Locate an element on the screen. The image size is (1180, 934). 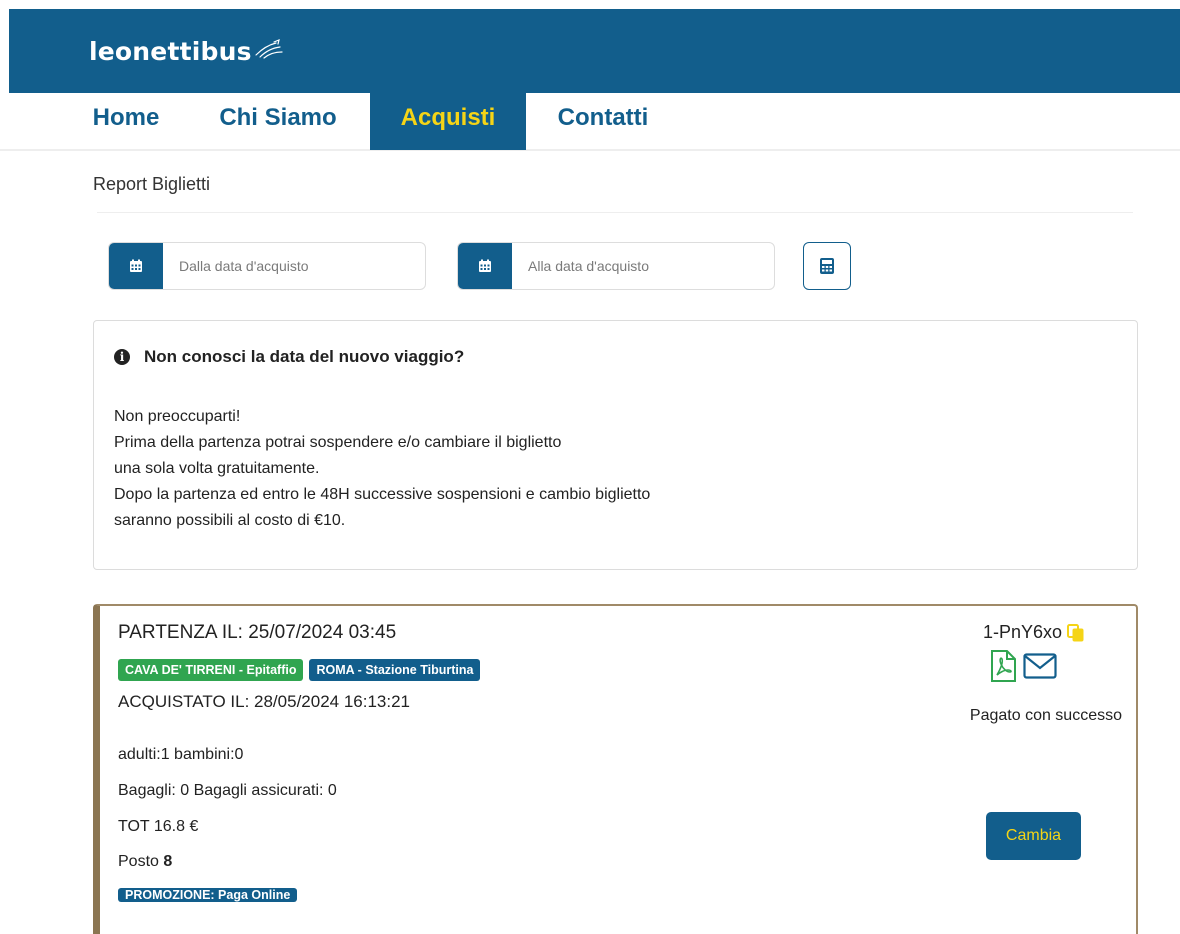
to-date-group is located at coordinates (616, 266).